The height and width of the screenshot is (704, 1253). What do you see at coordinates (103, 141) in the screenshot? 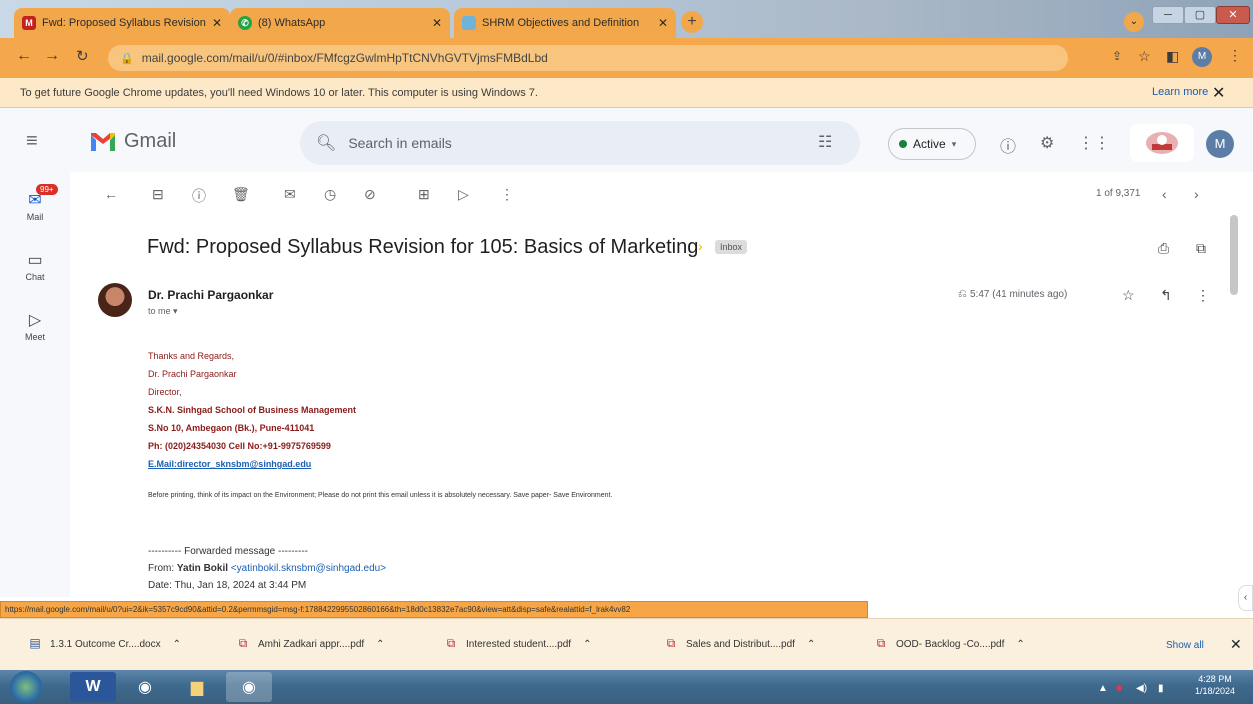
I see `gmail-m-icon` at bounding box center [103, 141].